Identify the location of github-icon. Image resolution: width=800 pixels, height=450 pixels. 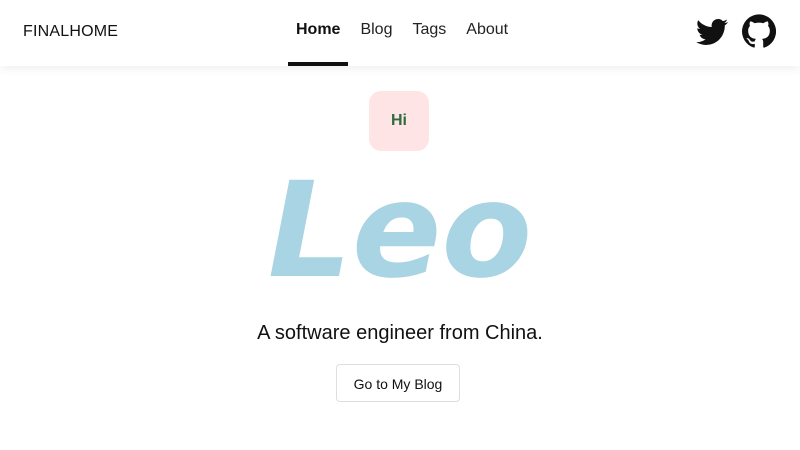
(759, 31).